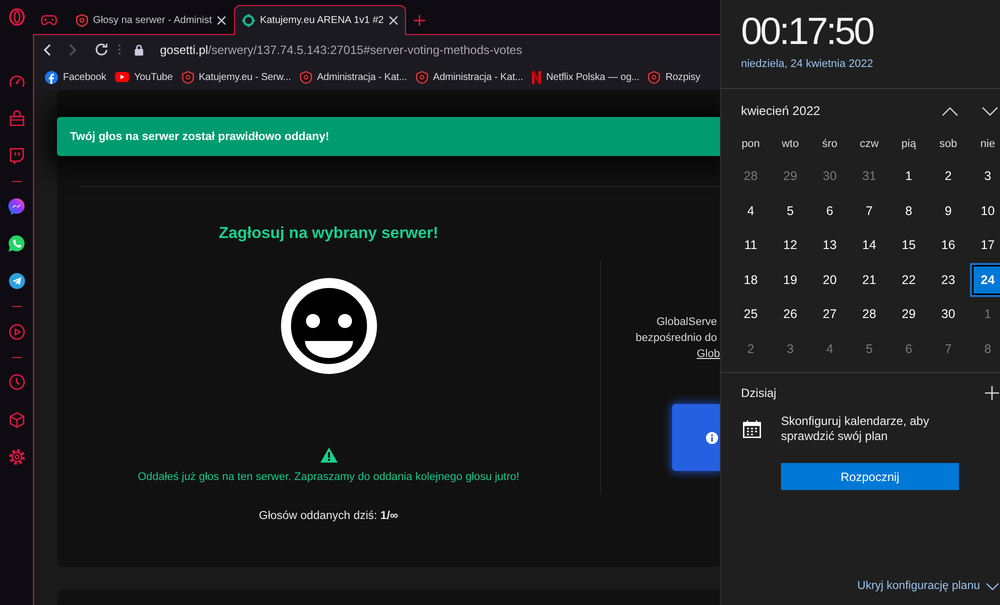 The height and width of the screenshot is (605, 1000). I want to click on calendar-day: 26, so click(790, 314).